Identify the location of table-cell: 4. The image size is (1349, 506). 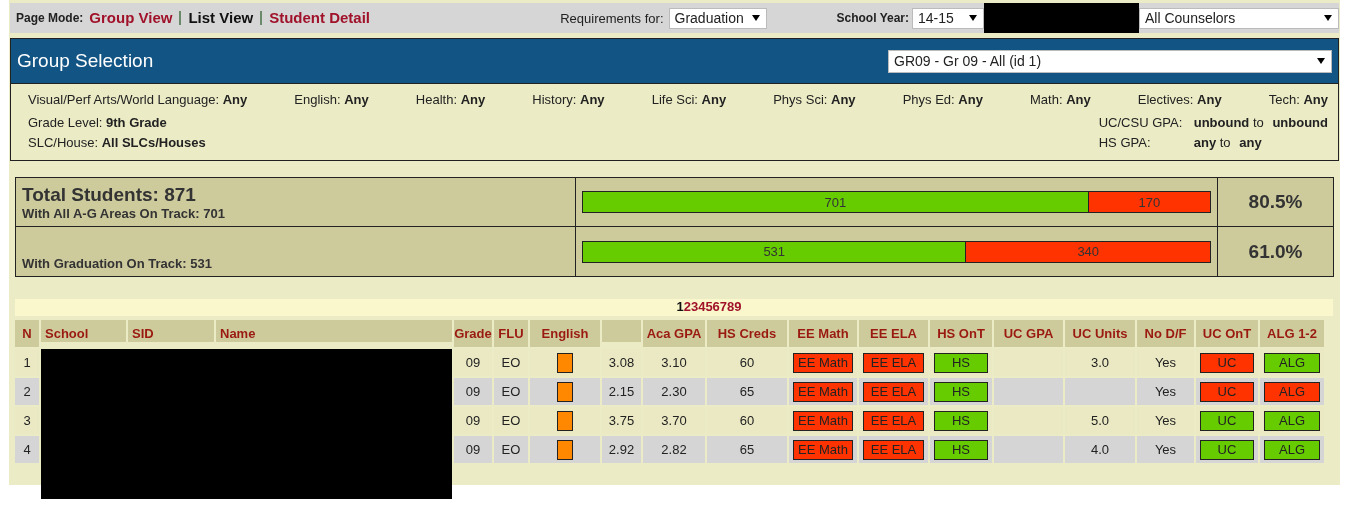
(27, 449).